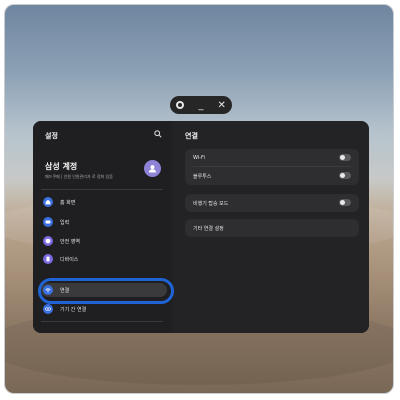 Image resolution: width=400 pixels, height=400 pixels. I want to click on wifi-toggle, so click(345, 157).